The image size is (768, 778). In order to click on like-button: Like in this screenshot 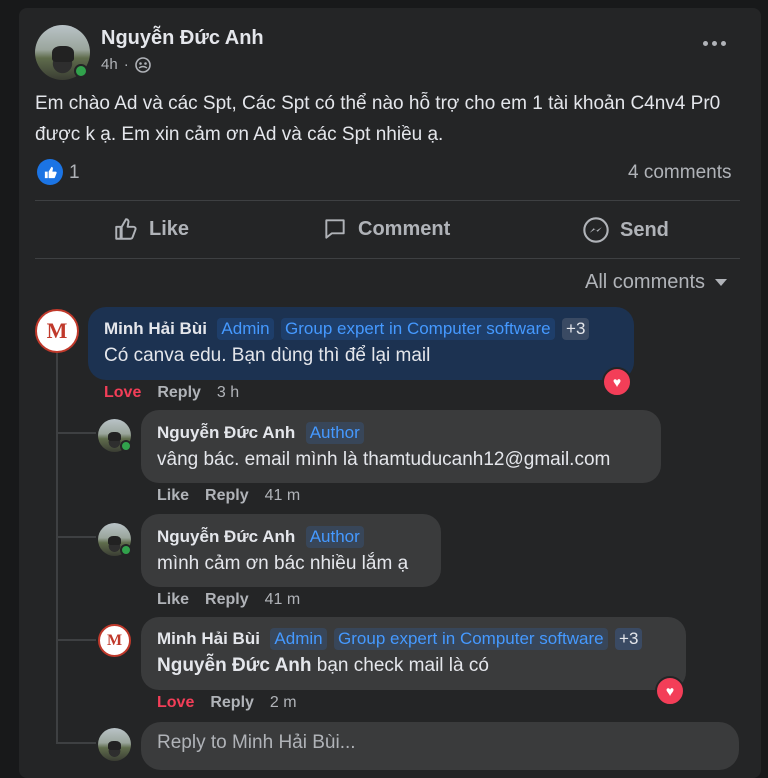, I will do `click(151, 229)`.